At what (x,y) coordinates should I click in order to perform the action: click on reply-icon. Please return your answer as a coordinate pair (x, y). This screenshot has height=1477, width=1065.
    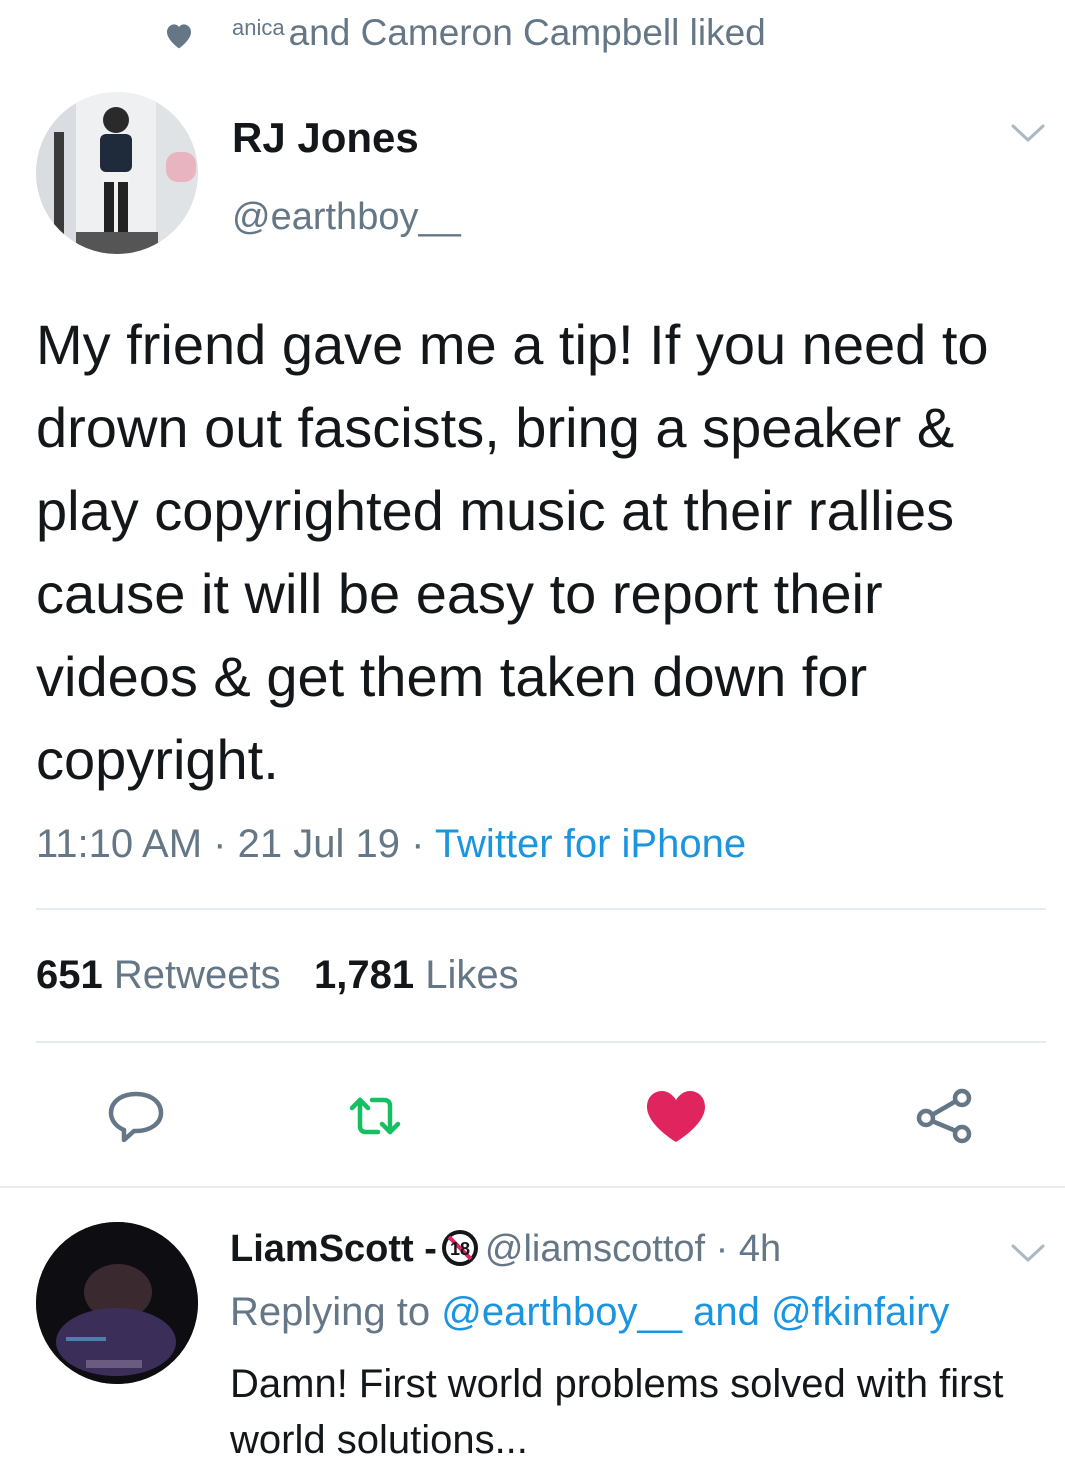
    Looking at the image, I should click on (136, 1116).